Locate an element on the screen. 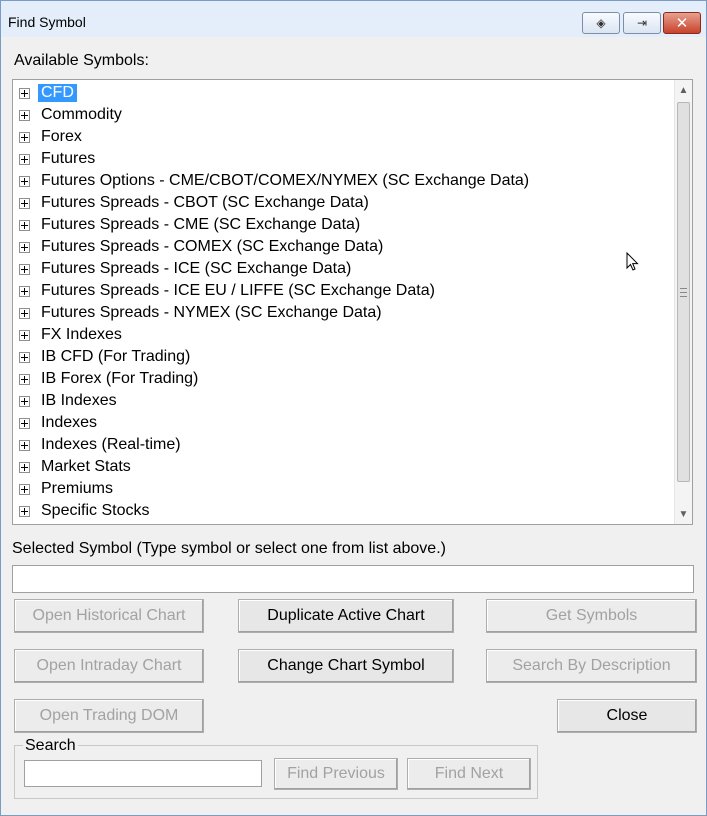  tree-item-label: IB Forex (For Trading) is located at coordinates (119, 379).